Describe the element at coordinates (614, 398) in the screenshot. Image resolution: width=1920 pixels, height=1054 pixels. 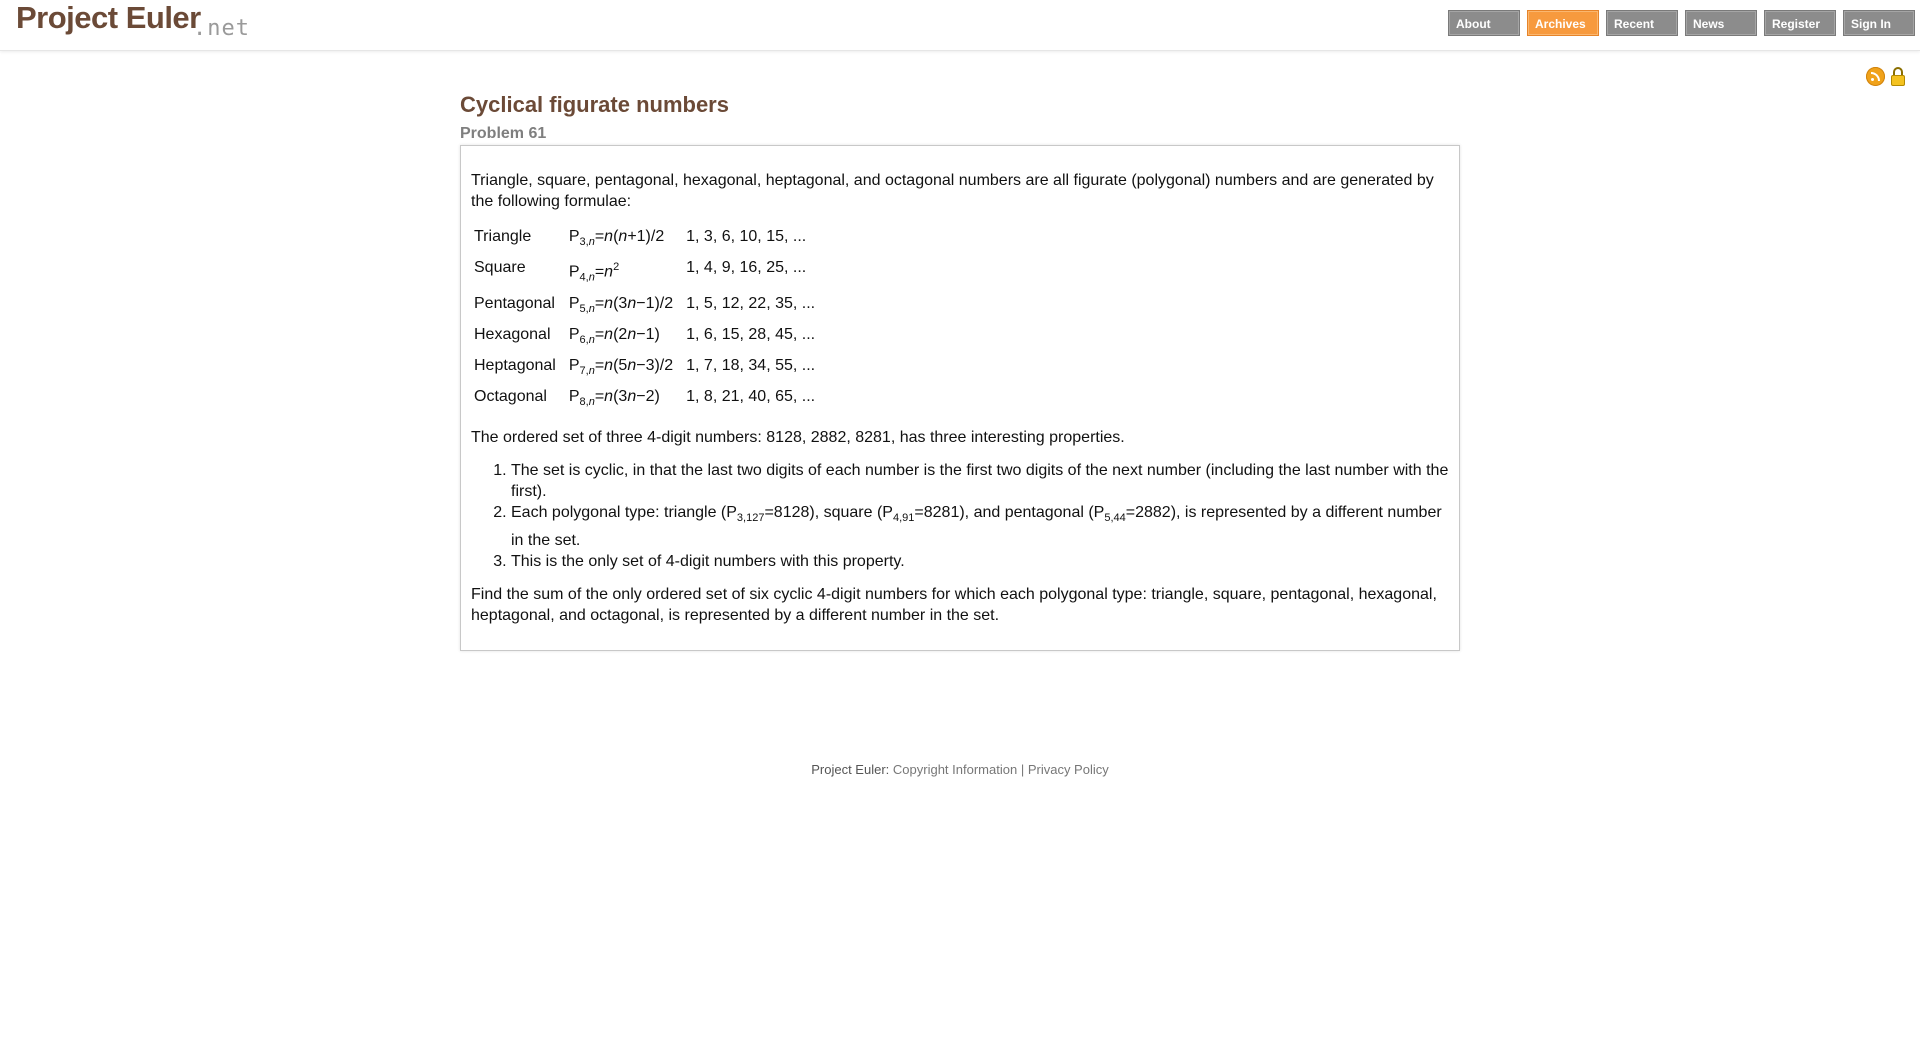
I see `formula-expression: P8,n=n(3n−2)` at that location.